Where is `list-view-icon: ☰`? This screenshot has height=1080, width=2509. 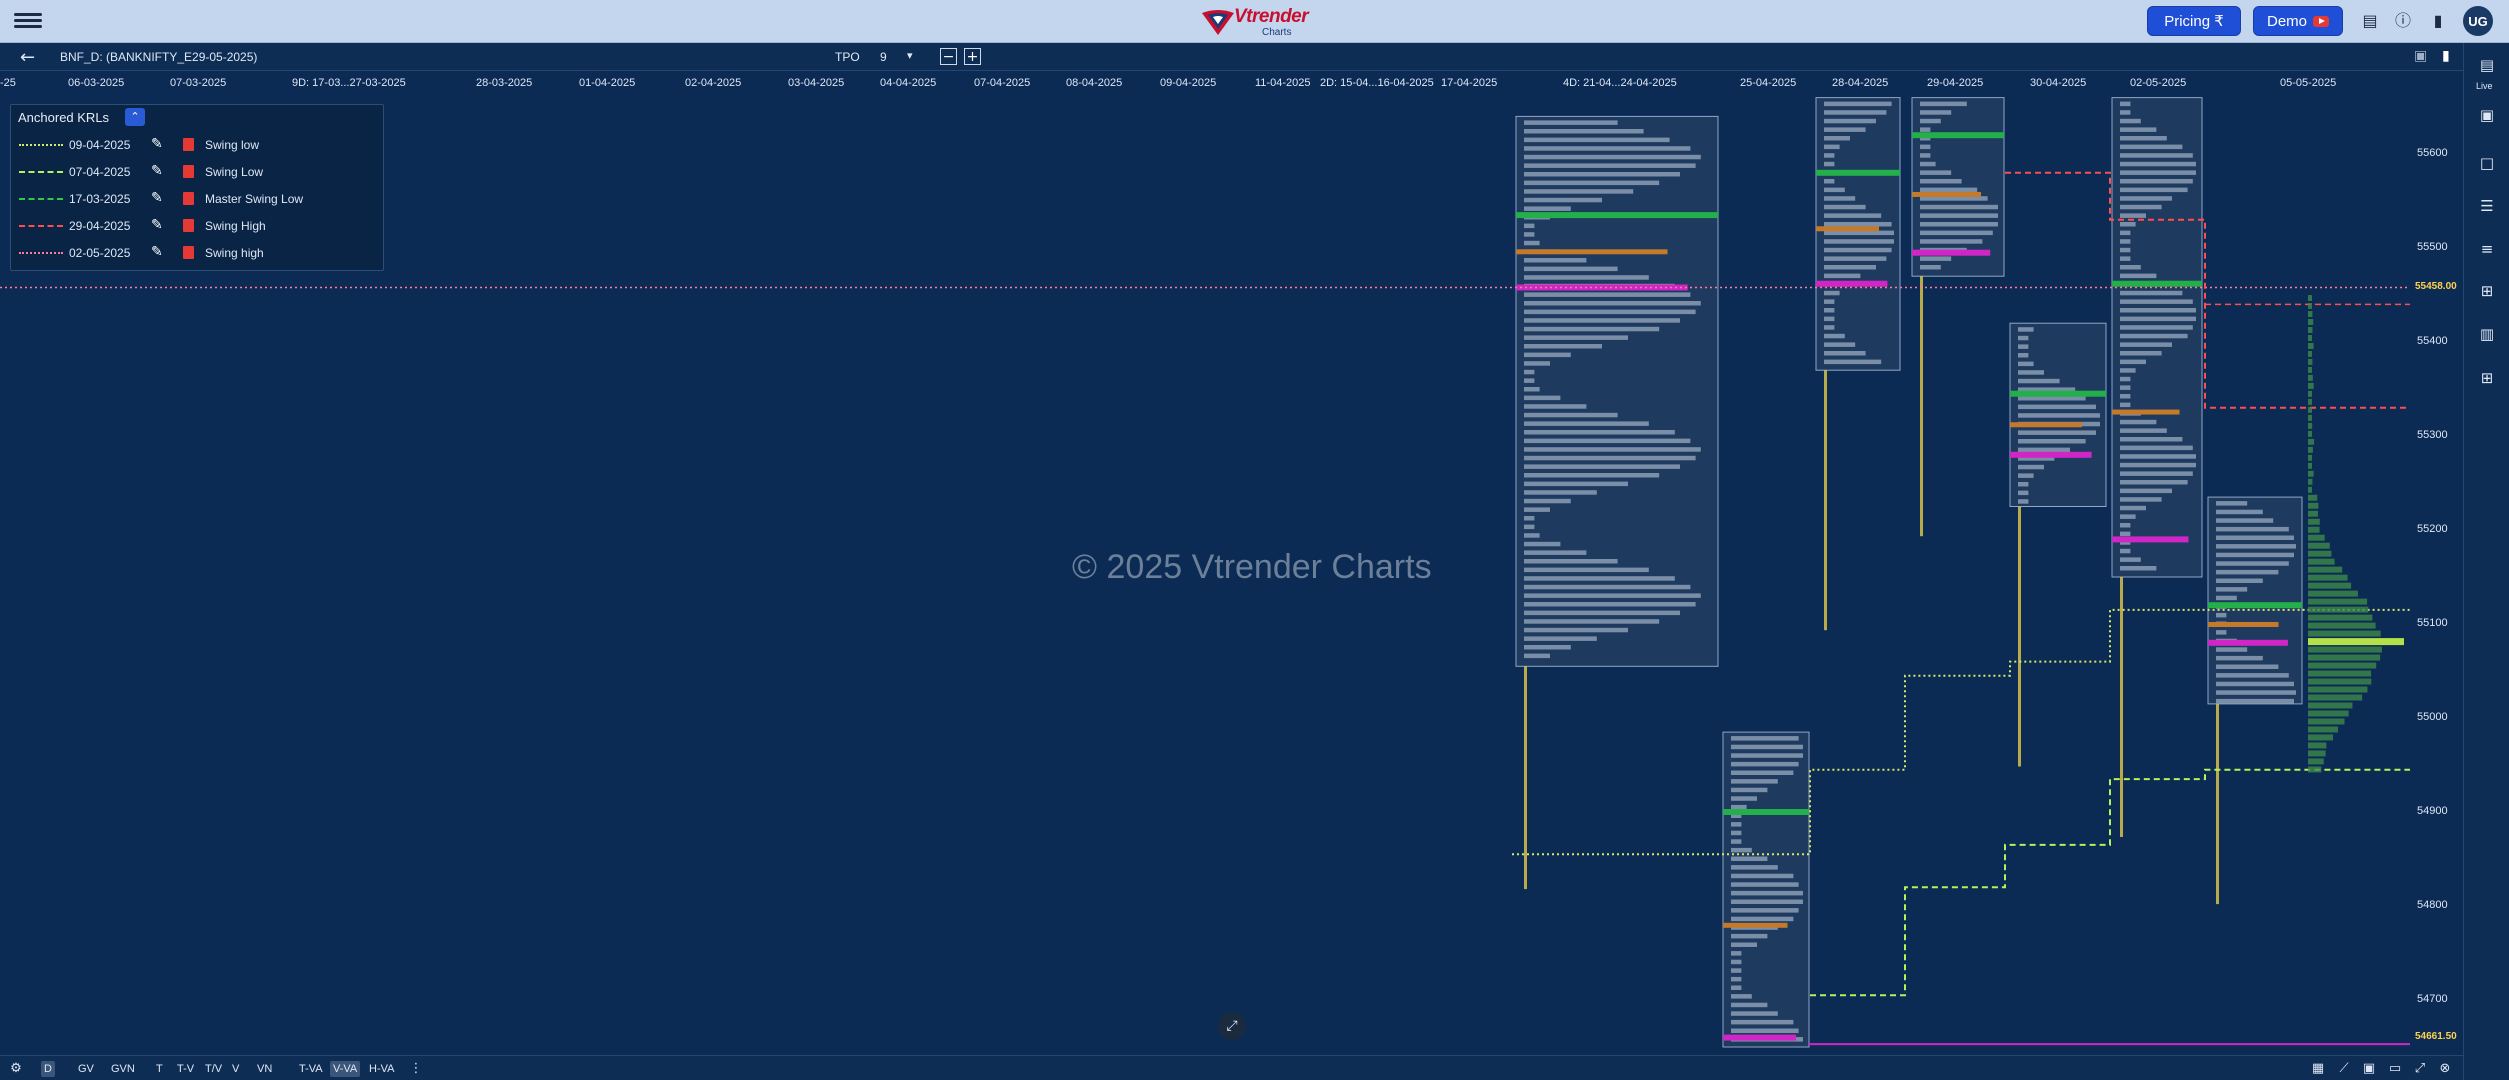
list-view-icon: ☰ is located at coordinates (2487, 206).